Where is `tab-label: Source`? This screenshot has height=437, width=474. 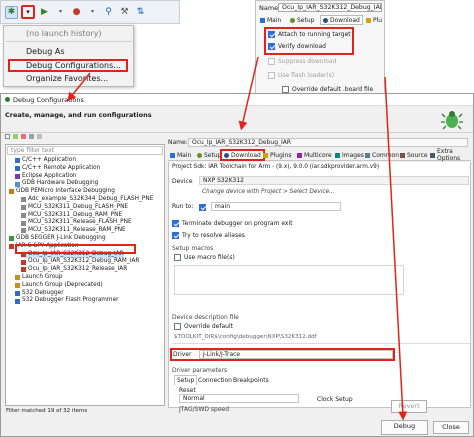
tab-label: Source is located at coordinates (417, 155).